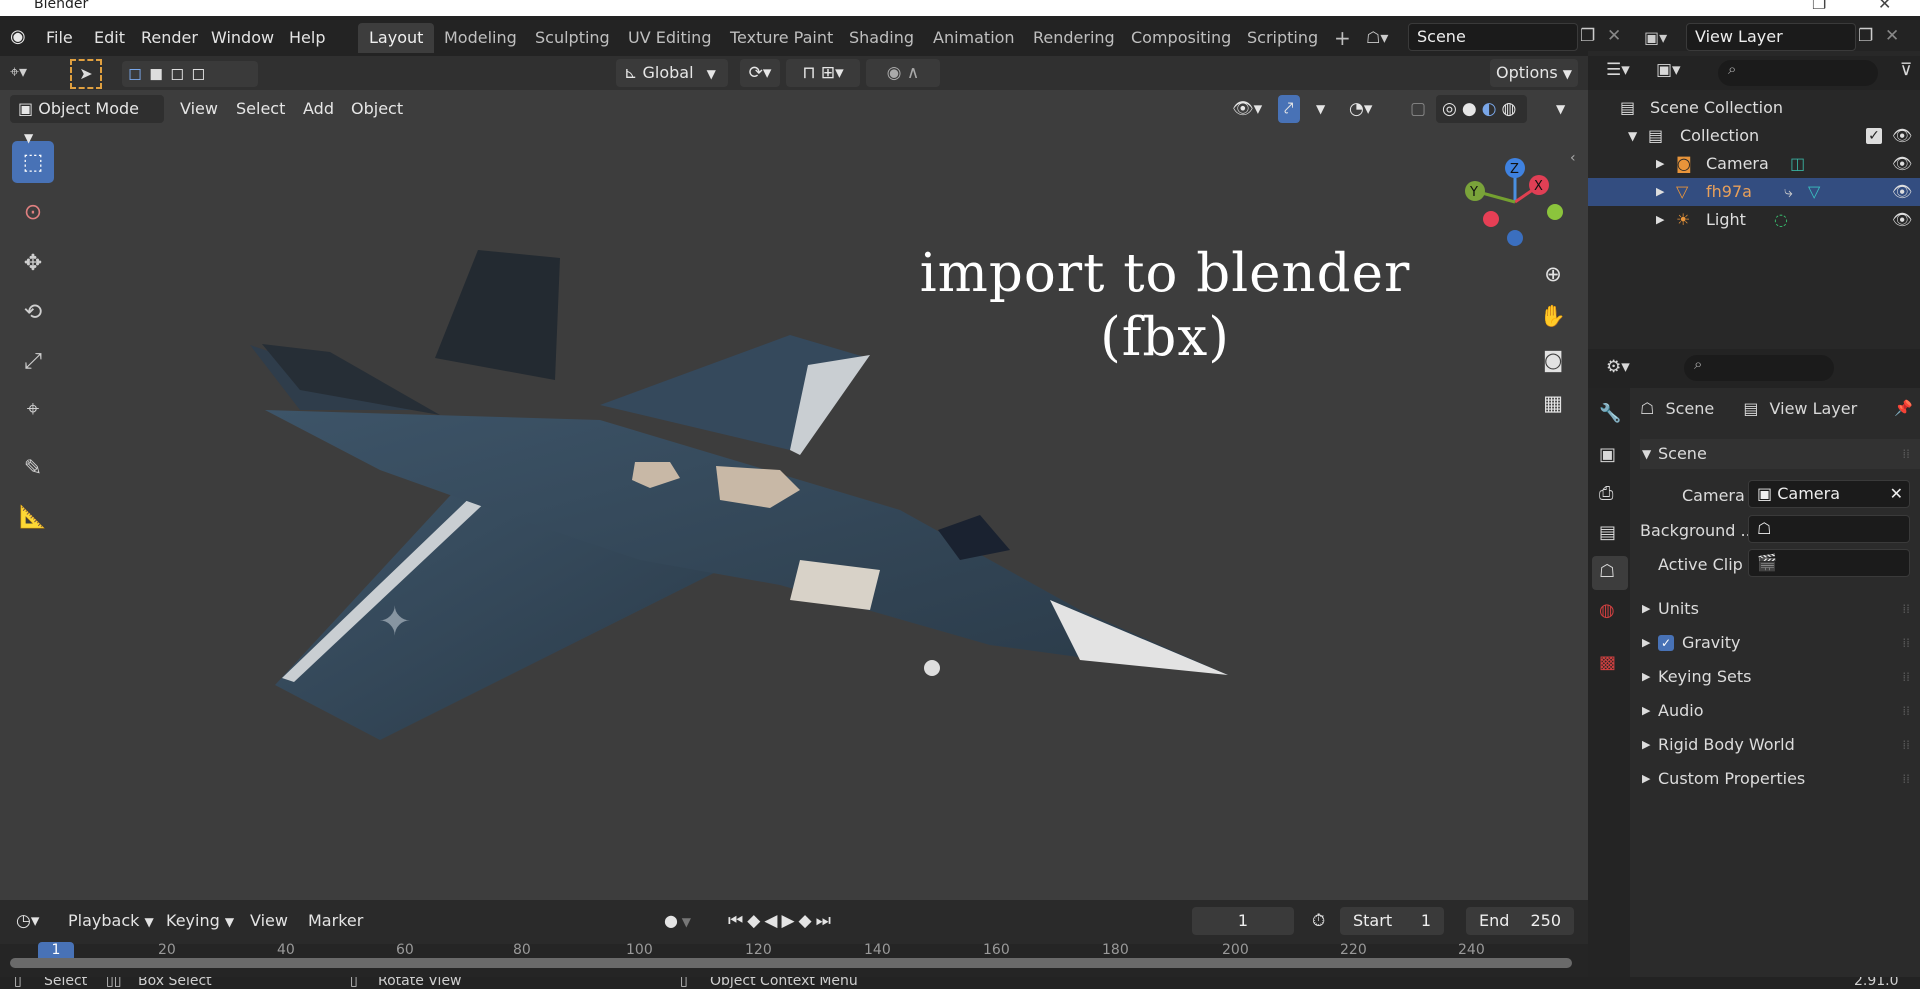  What do you see at coordinates (1510, 205) in the screenshot?
I see `navigation-gizmo: Z X Y` at bounding box center [1510, 205].